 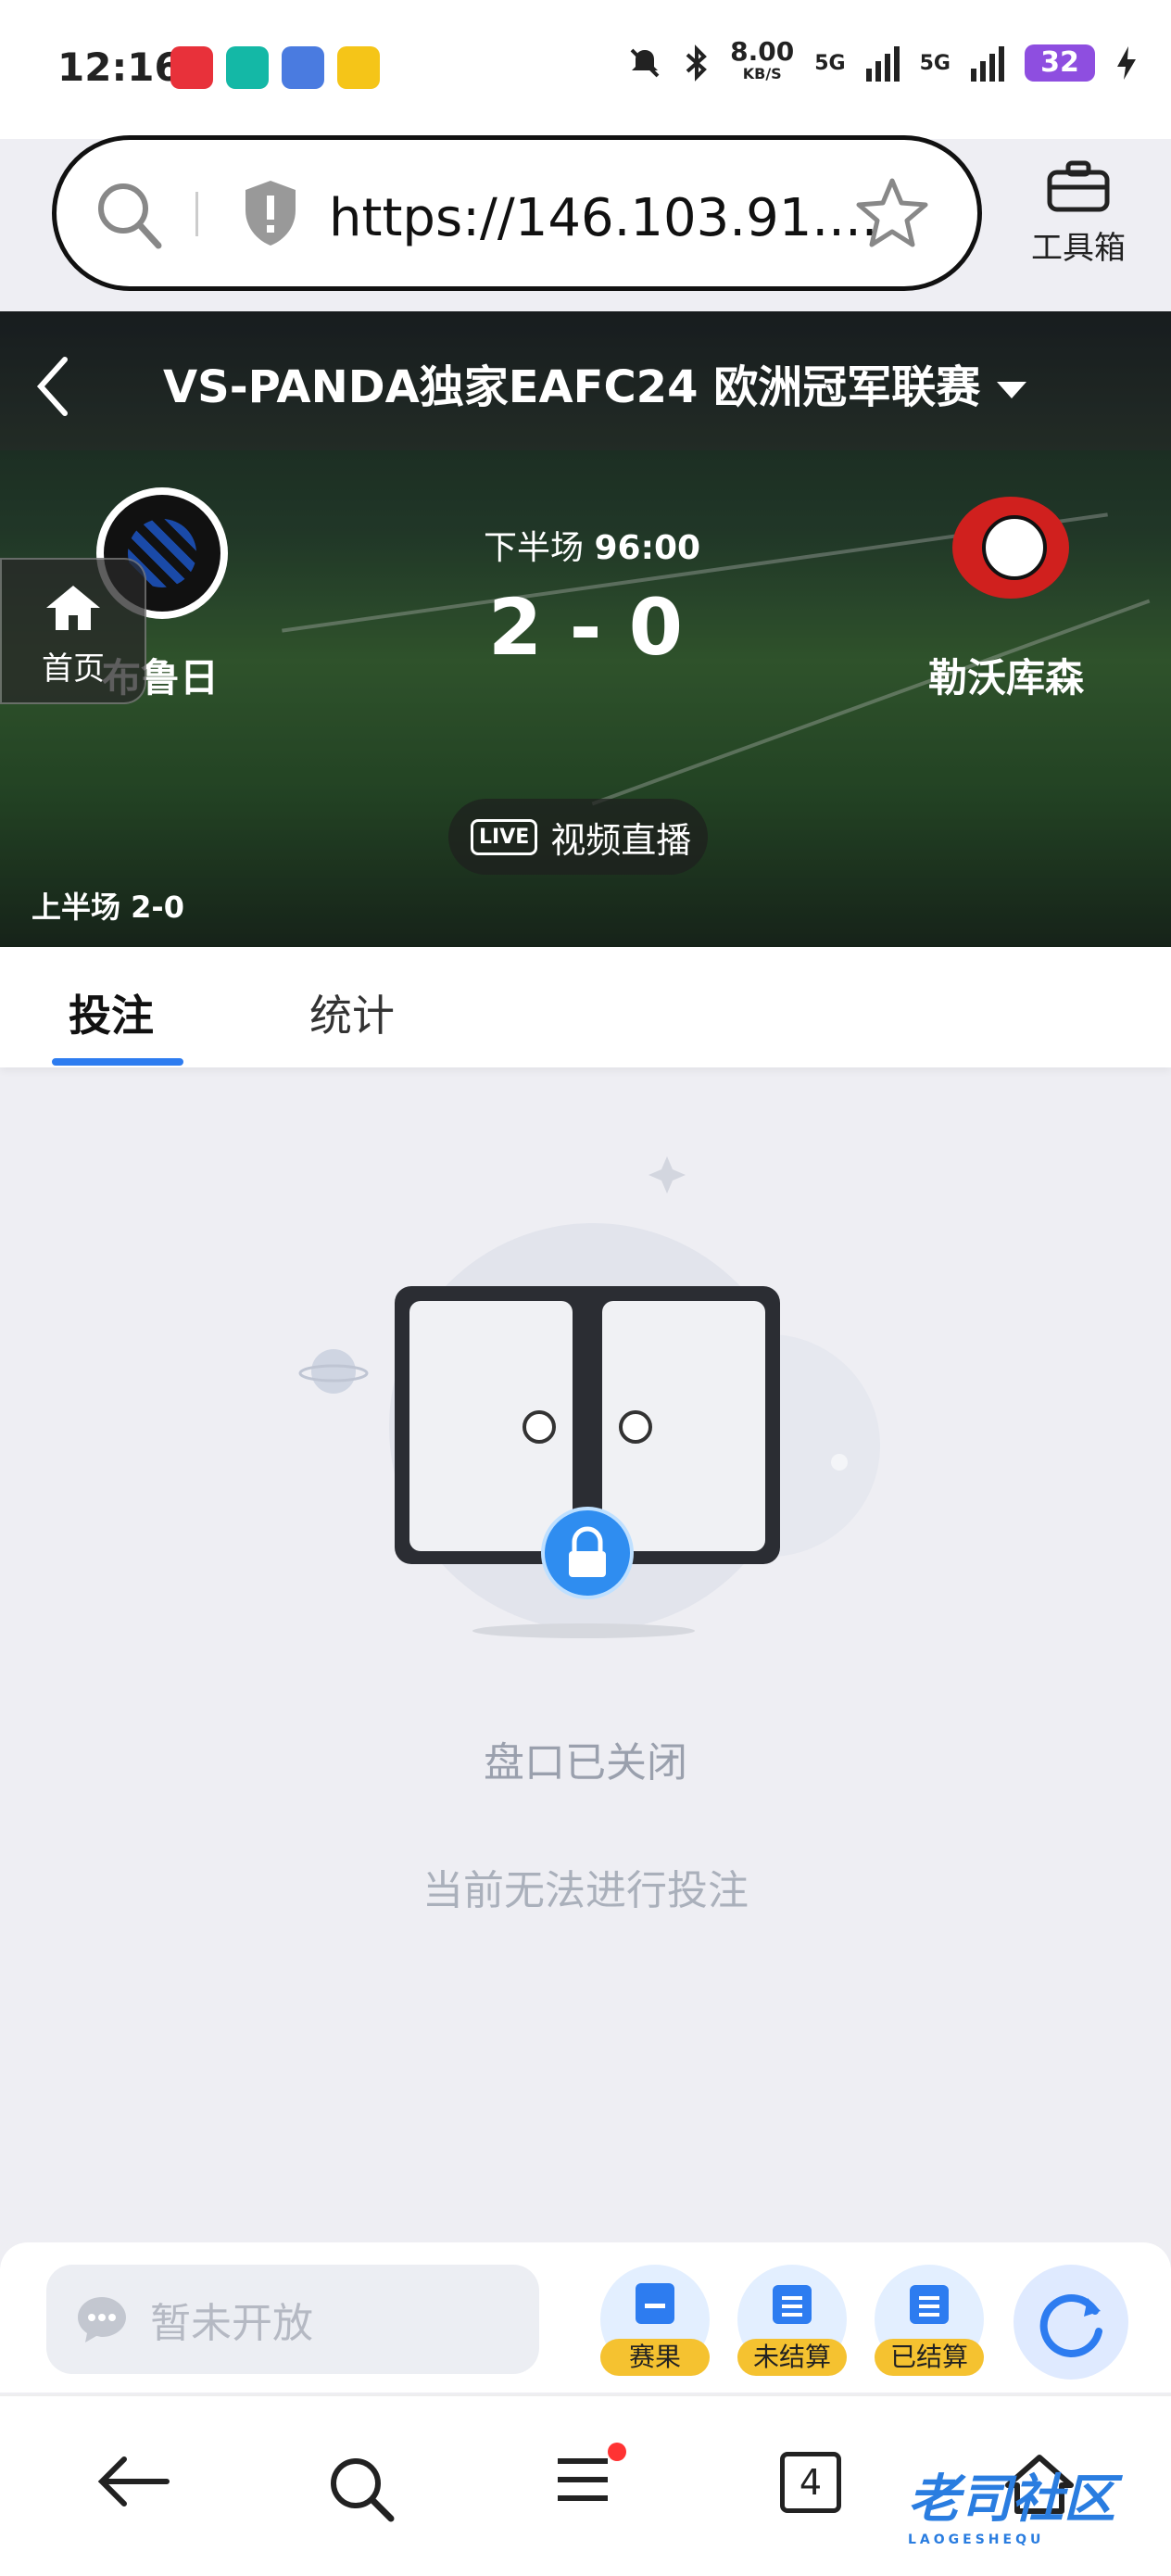 I want to click on bluetooth-icon, so click(x=697, y=63).